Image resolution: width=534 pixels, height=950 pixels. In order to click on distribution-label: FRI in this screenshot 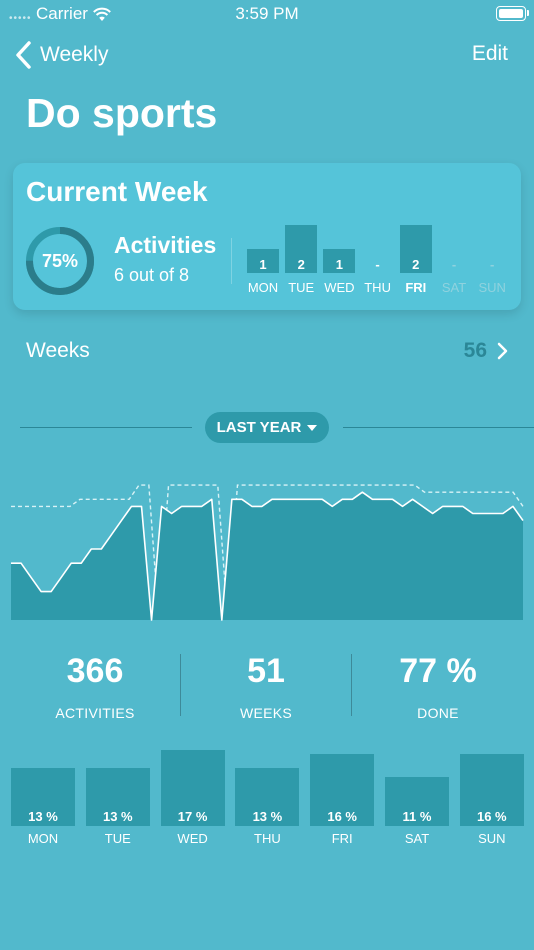, I will do `click(342, 838)`.